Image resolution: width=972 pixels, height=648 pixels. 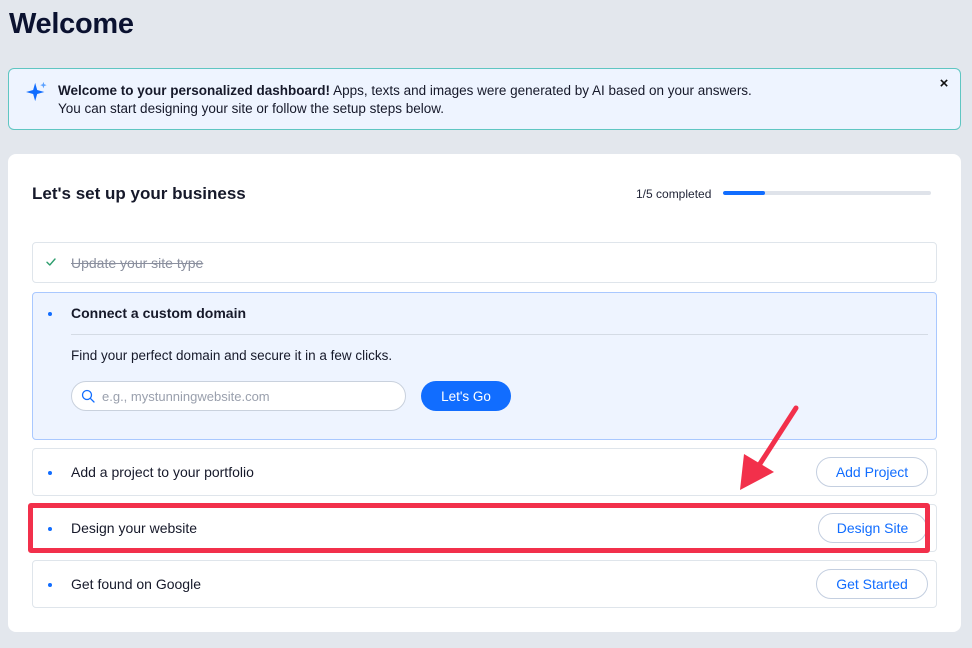 What do you see at coordinates (484, 262) in the screenshot?
I see `step-update-site-type: Update your site type` at bounding box center [484, 262].